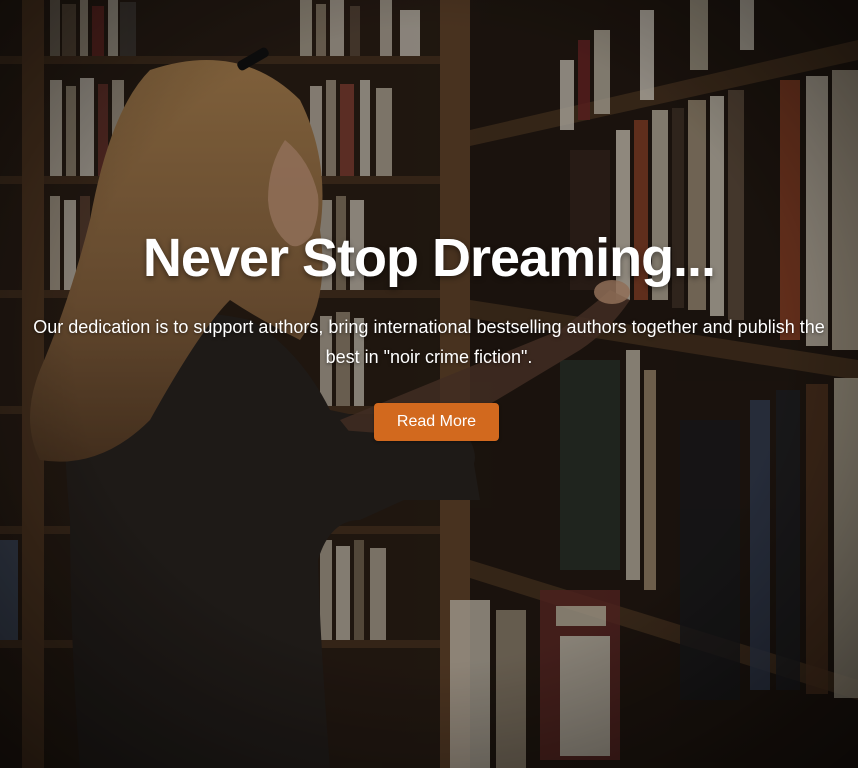 This screenshot has width=858, height=768. What do you see at coordinates (436, 422) in the screenshot?
I see `read-more-button: Read More` at bounding box center [436, 422].